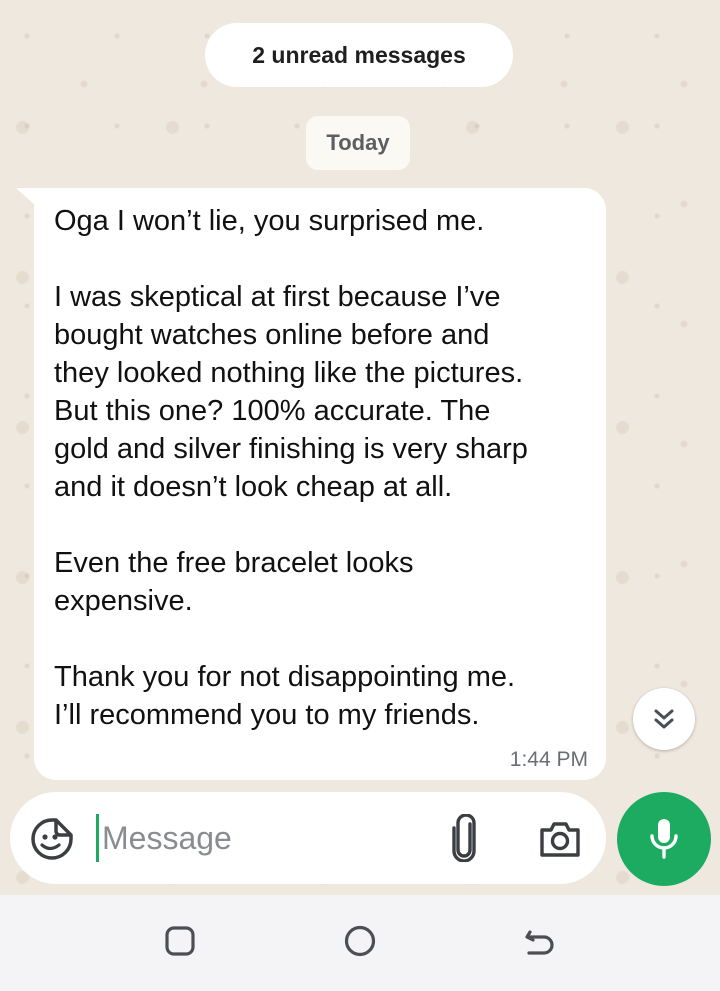 Image resolution: width=720 pixels, height=991 pixels. I want to click on voice-message-button, so click(664, 839).